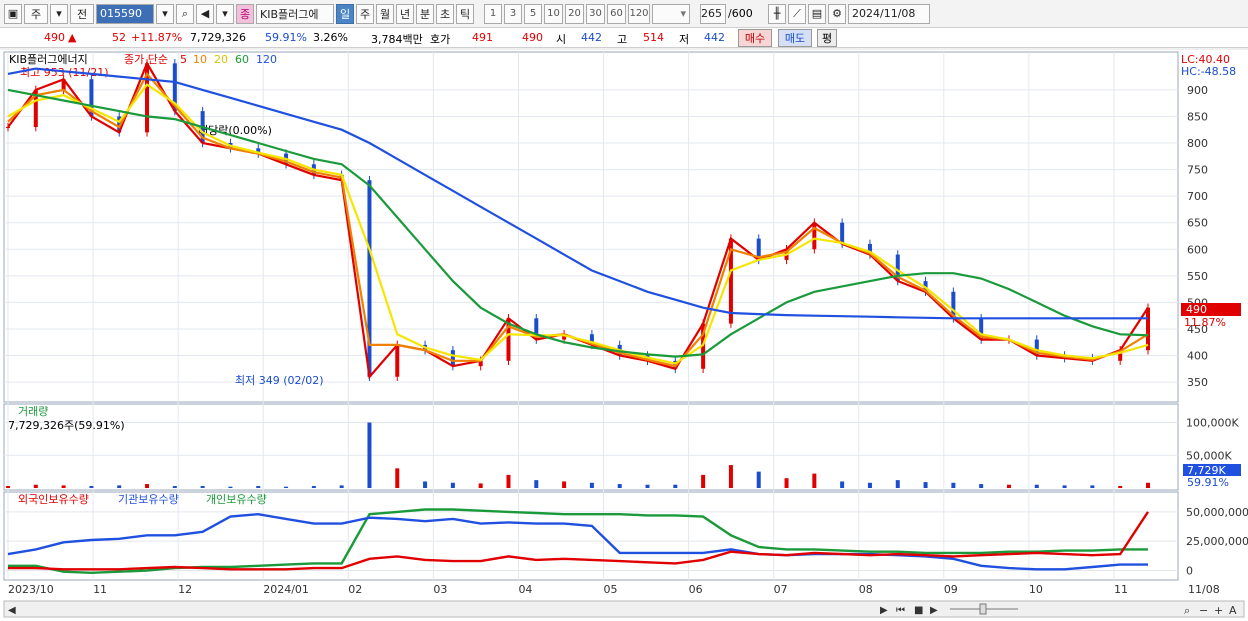 This screenshot has width=1248, height=621. What do you see at coordinates (82, 13) in the screenshot?
I see `view-mode-select: 전` at bounding box center [82, 13].